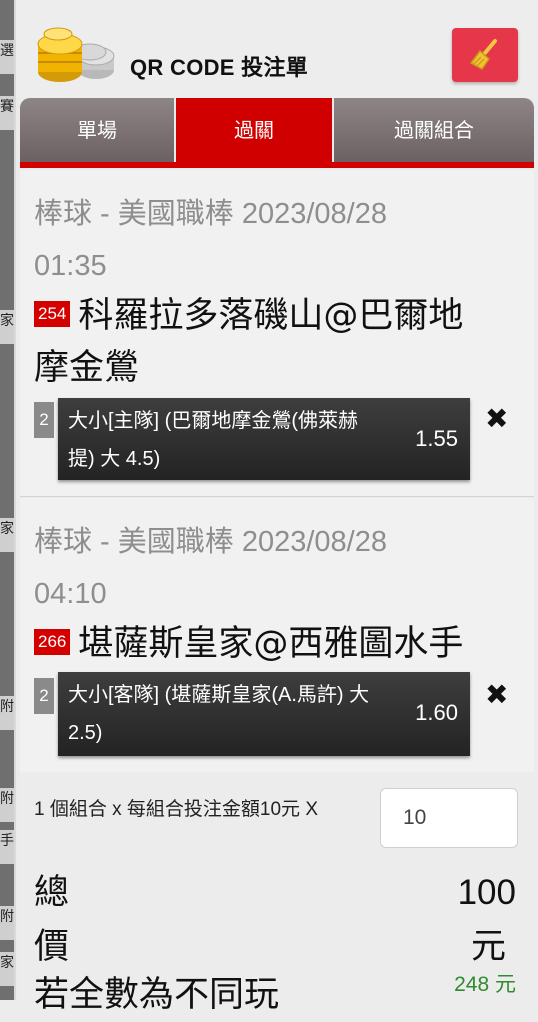 The height and width of the screenshot is (1022, 538). Describe the element at coordinates (7, 113) in the screenshot. I see `background-text: 賽` at that location.